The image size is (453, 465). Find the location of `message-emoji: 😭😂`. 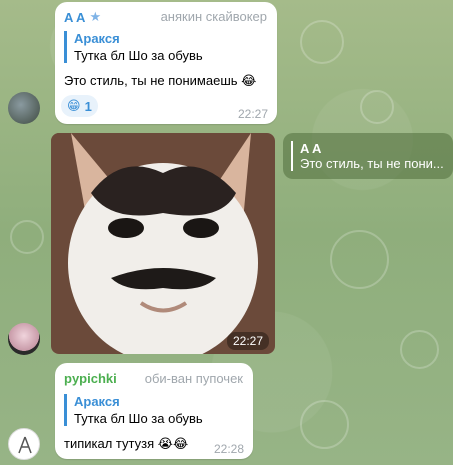

message-emoji: 😭😂 is located at coordinates (173, 444).